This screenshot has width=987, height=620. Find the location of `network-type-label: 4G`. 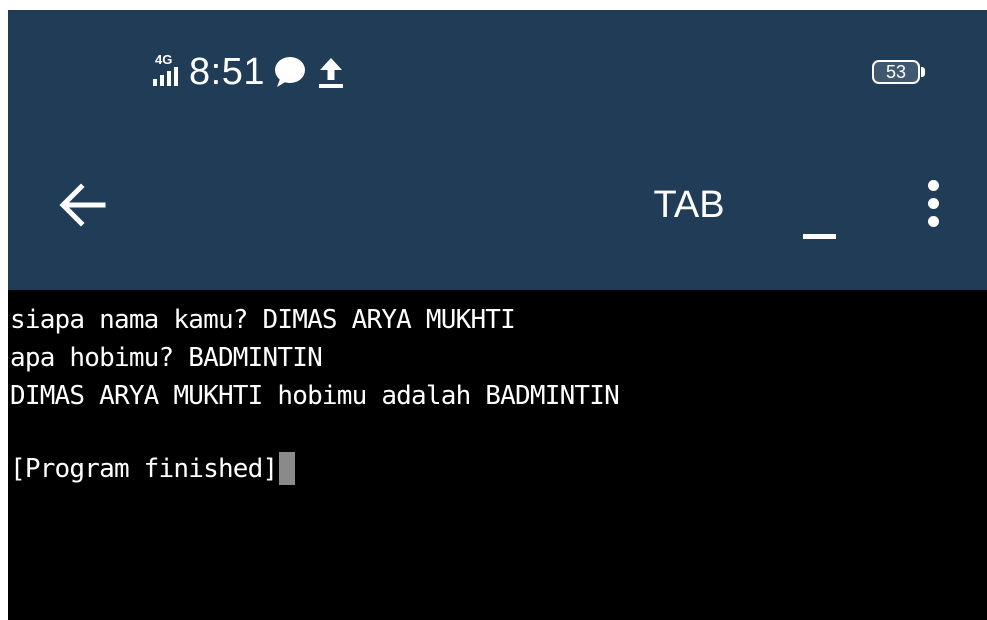

network-type-label: 4G is located at coordinates (164, 59).